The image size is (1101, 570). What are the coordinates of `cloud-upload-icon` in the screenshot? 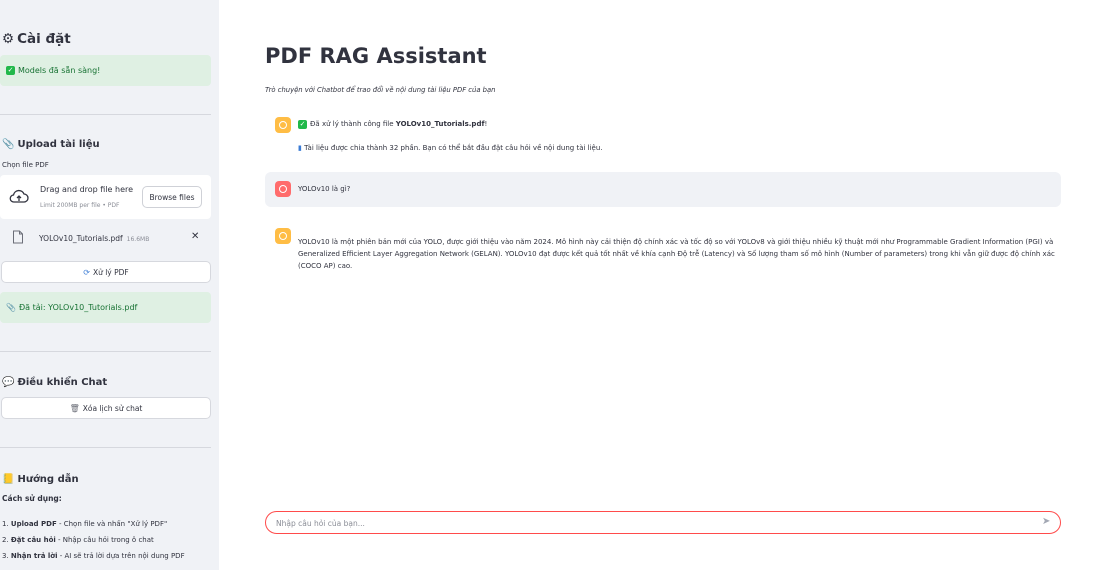 It's located at (19, 196).